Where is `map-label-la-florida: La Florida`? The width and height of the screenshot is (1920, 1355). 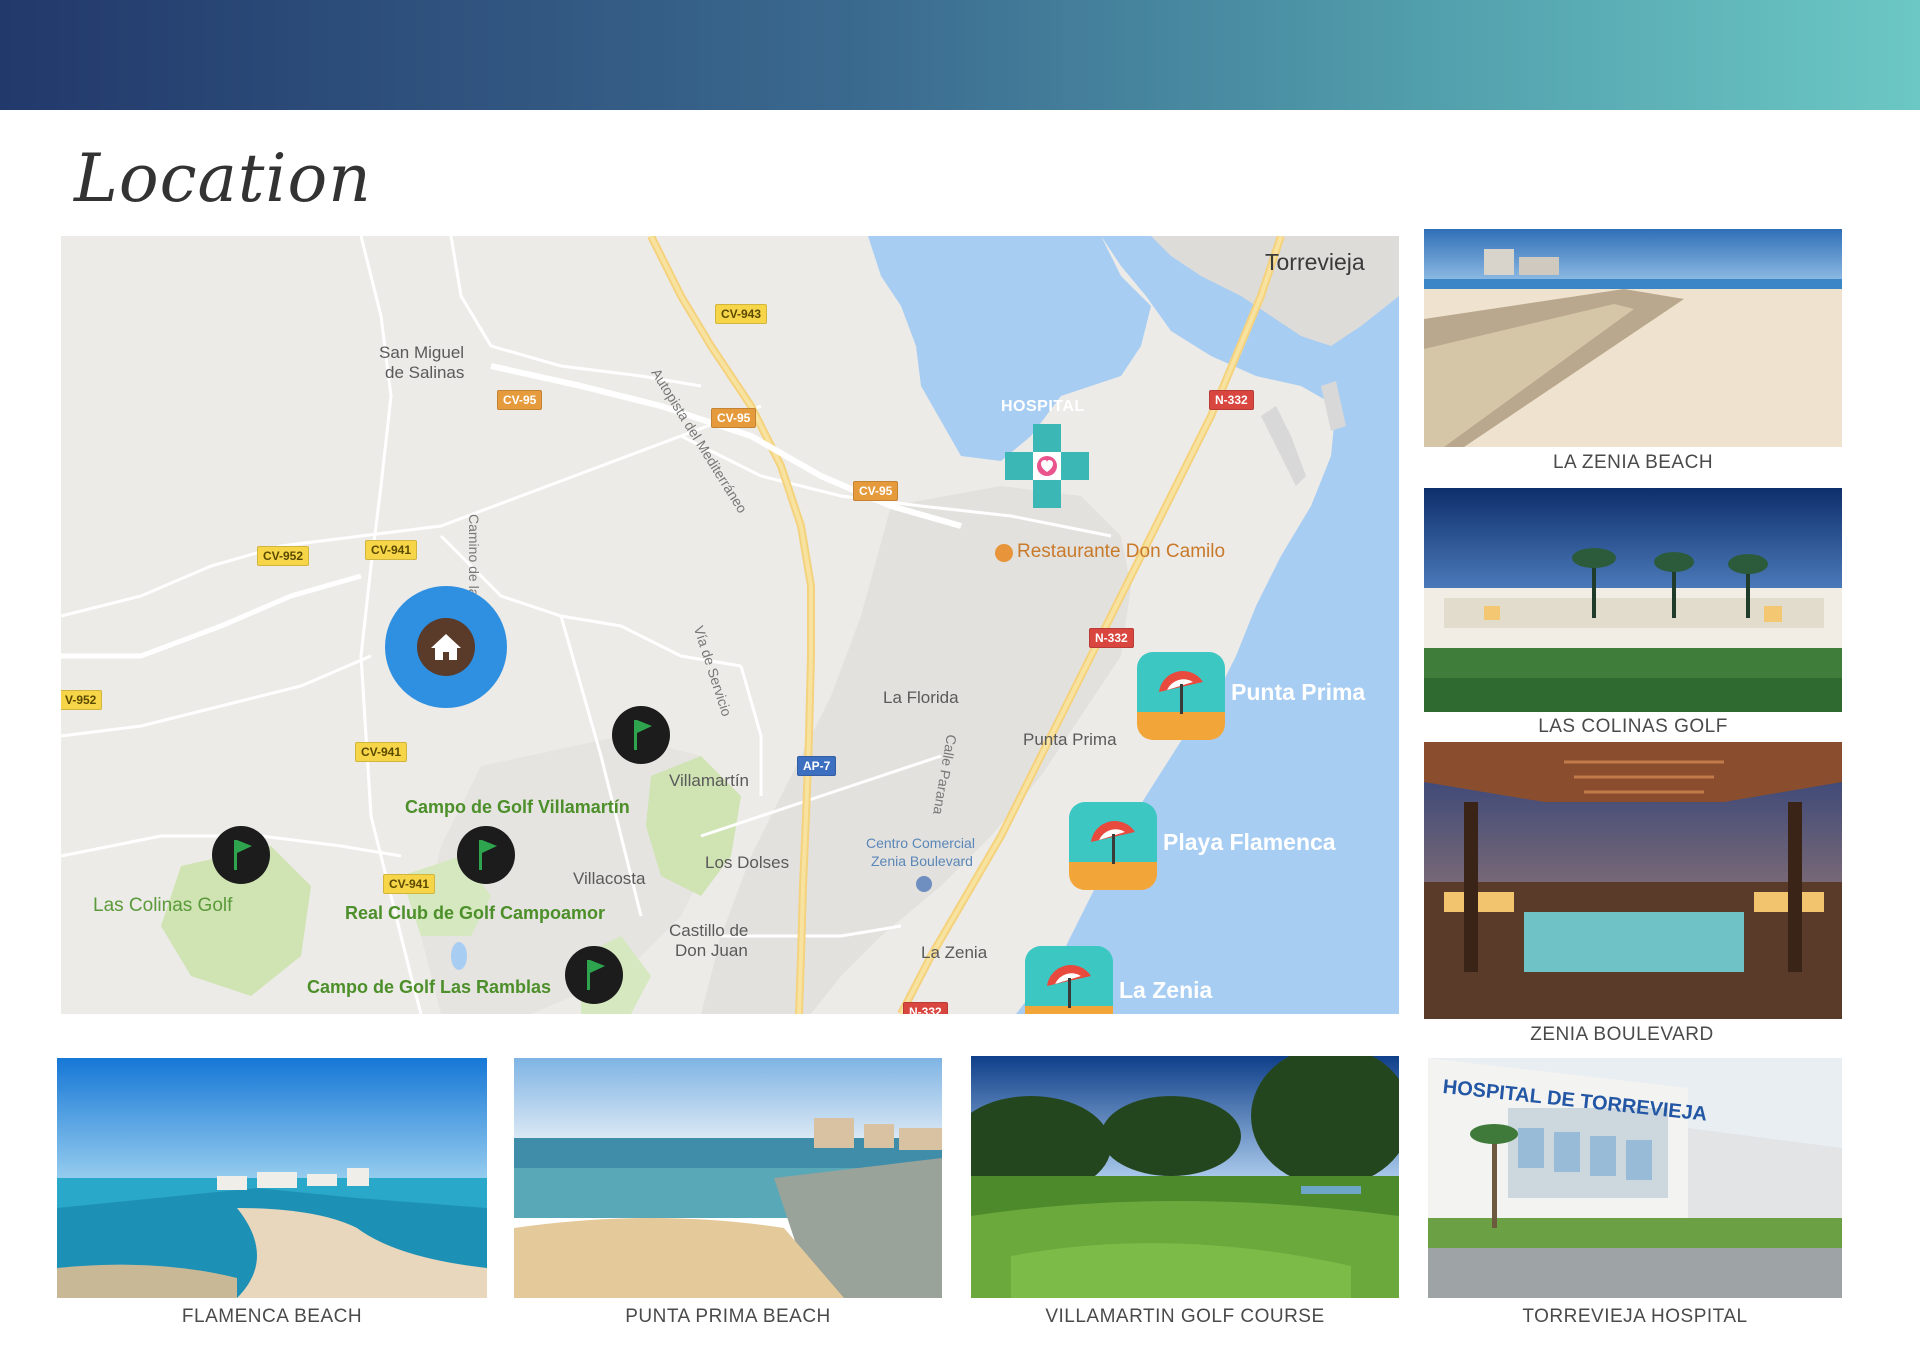 map-label-la-florida: La Florida is located at coordinates (921, 697).